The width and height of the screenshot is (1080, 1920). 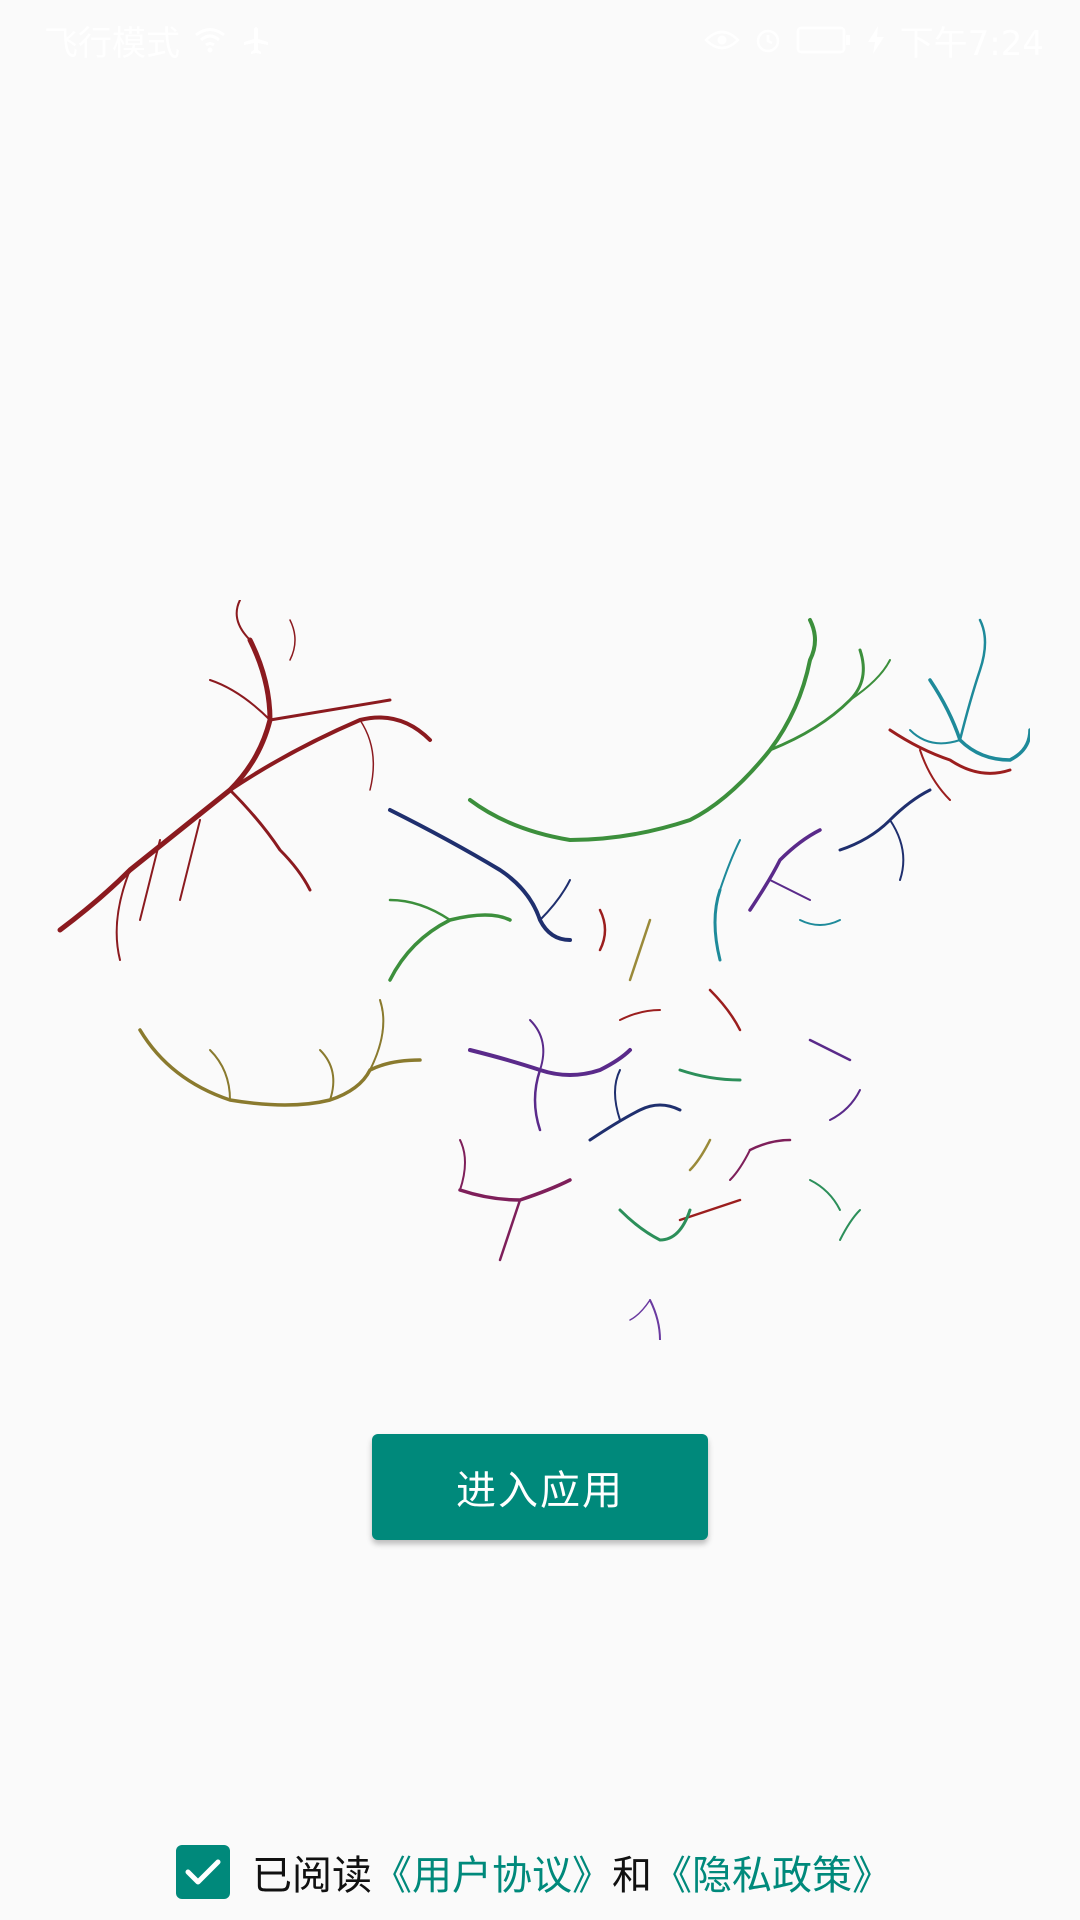 What do you see at coordinates (824, 40) in the screenshot?
I see `battery-icon` at bounding box center [824, 40].